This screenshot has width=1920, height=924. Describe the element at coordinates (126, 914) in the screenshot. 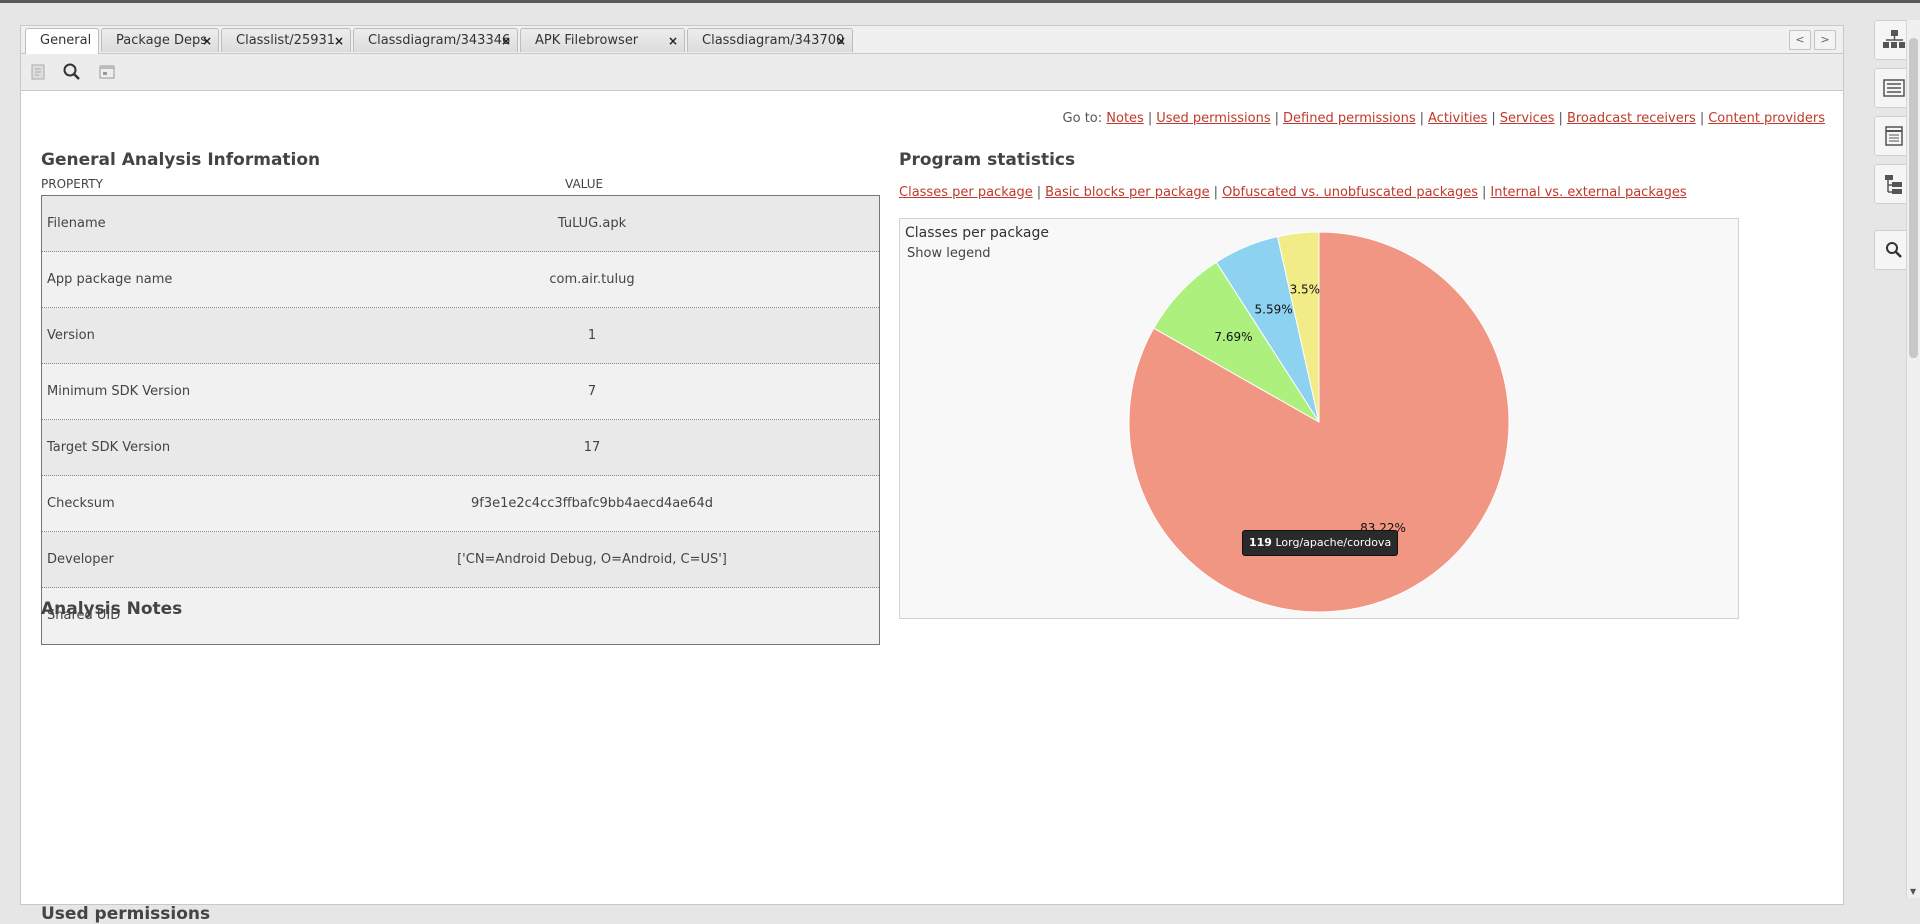

I see `used-permissions-title: Used permissions` at that location.